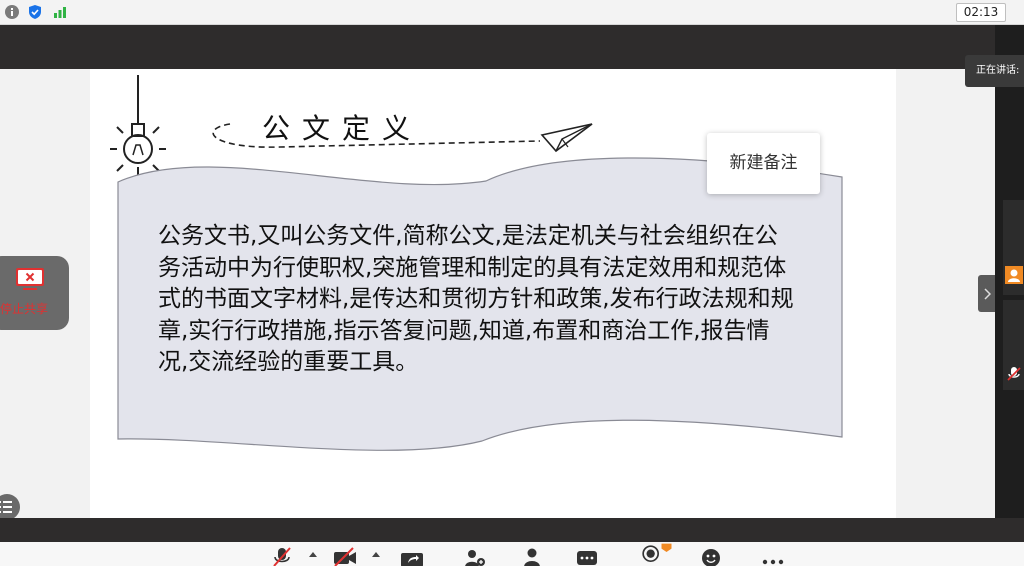  What do you see at coordinates (587, 556) in the screenshot?
I see `chat-icon` at bounding box center [587, 556].